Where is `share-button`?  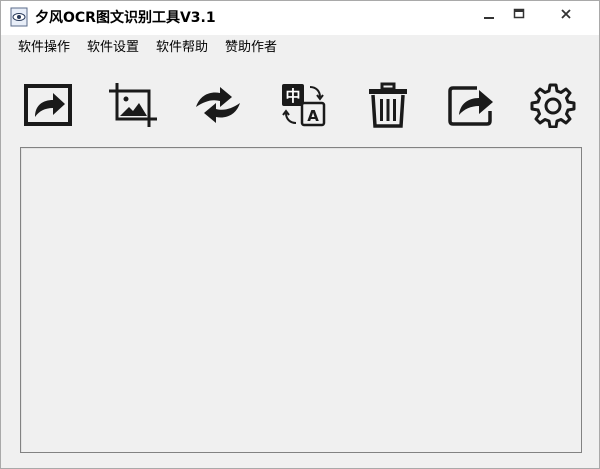
share-button is located at coordinates (472, 107).